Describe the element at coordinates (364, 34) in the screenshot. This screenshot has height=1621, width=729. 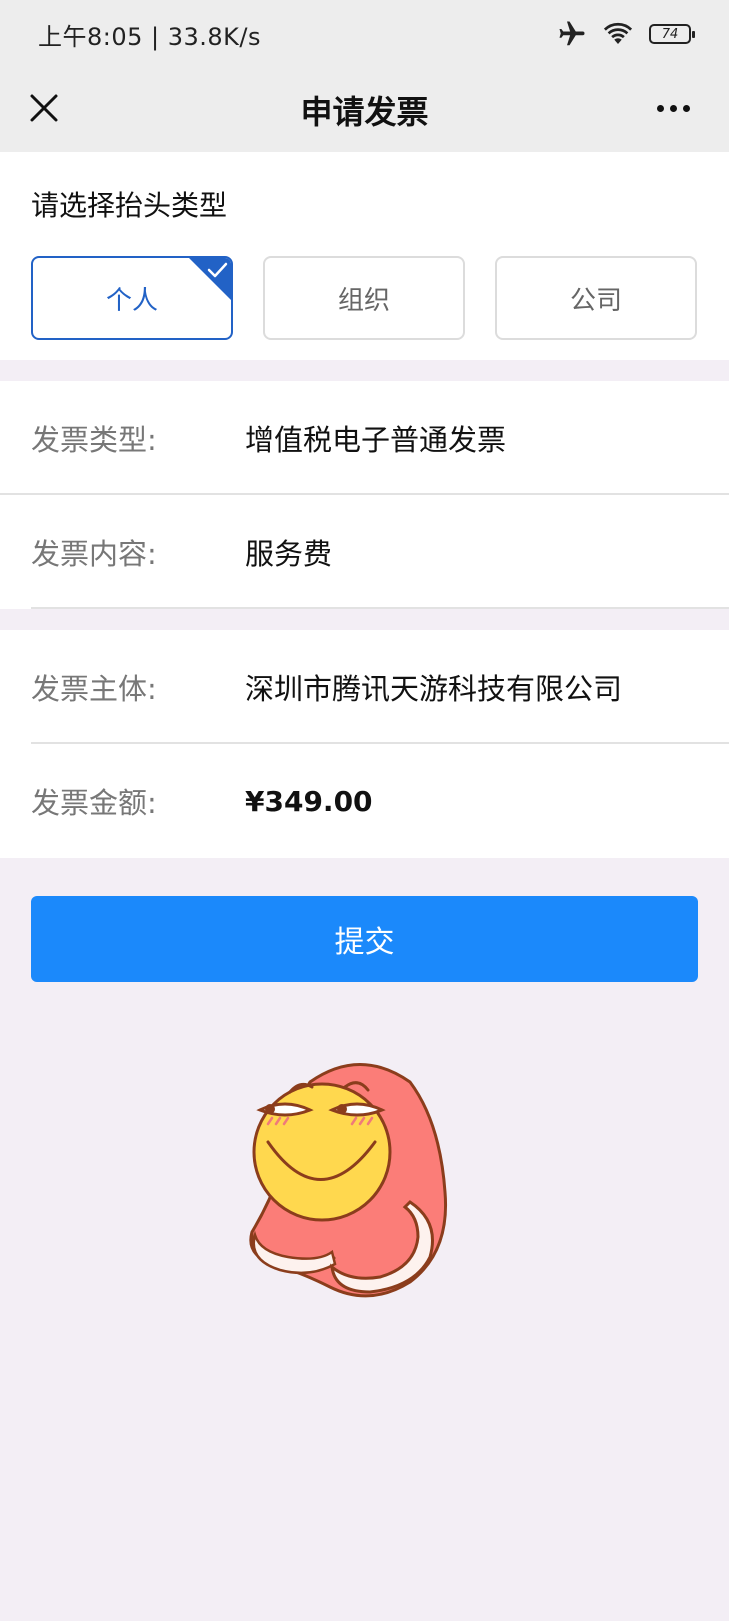
I see `status-bar: 上午8:05 | 33.8K/s 74` at that location.